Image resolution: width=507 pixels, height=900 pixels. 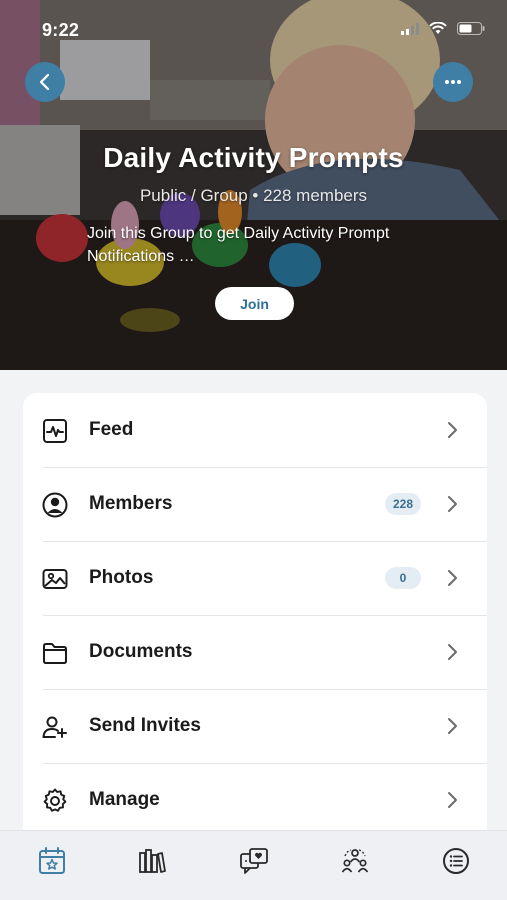 What do you see at coordinates (471, 28) in the screenshot?
I see `battery-icon` at bounding box center [471, 28].